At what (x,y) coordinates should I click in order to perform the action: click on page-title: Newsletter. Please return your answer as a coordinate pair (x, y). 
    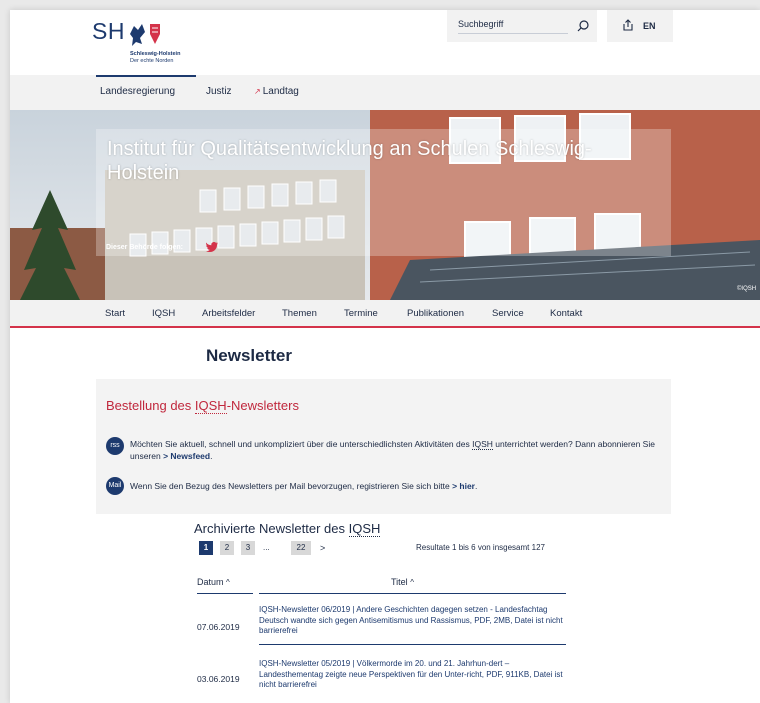
    Looking at the image, I should click on (249, 355).